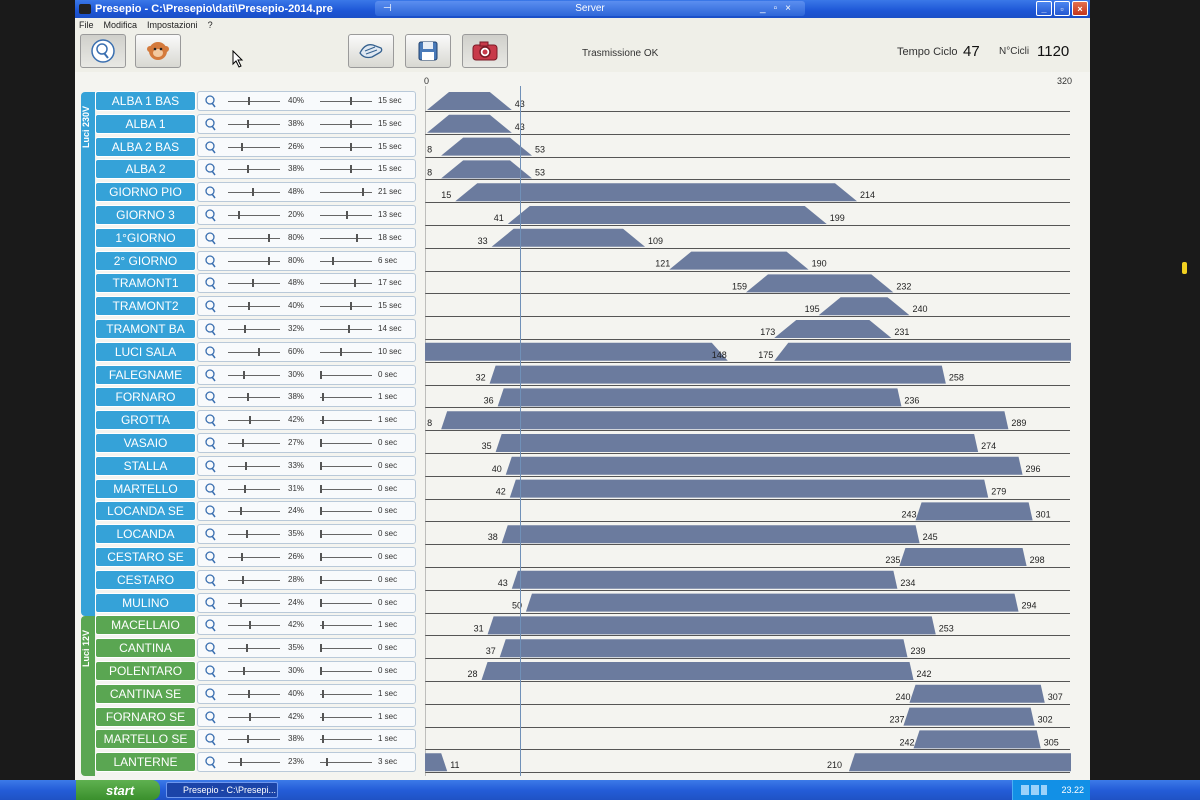 Image resolution: width=1200 pixels, height=800 pixels. I want to click on channel-name-button: 1°GIORNO, so click(145, 237).